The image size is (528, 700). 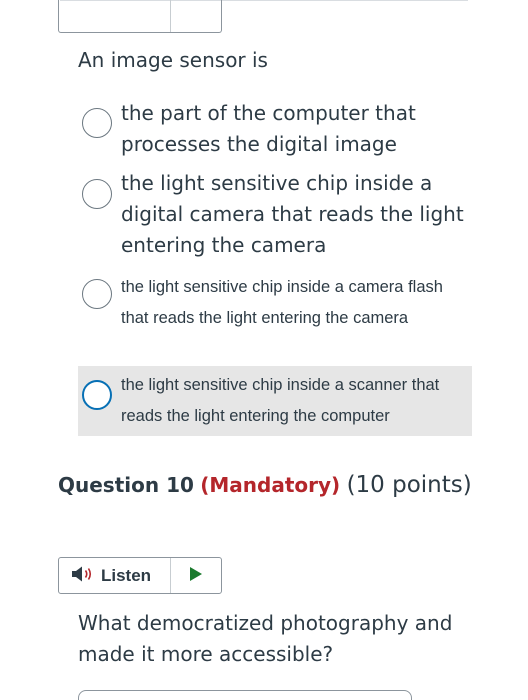 What do you see at coordinates (173, 60) in the screenshot?
I see `question-9-prompt: An image sensor is` at bounding box center [173, 60].